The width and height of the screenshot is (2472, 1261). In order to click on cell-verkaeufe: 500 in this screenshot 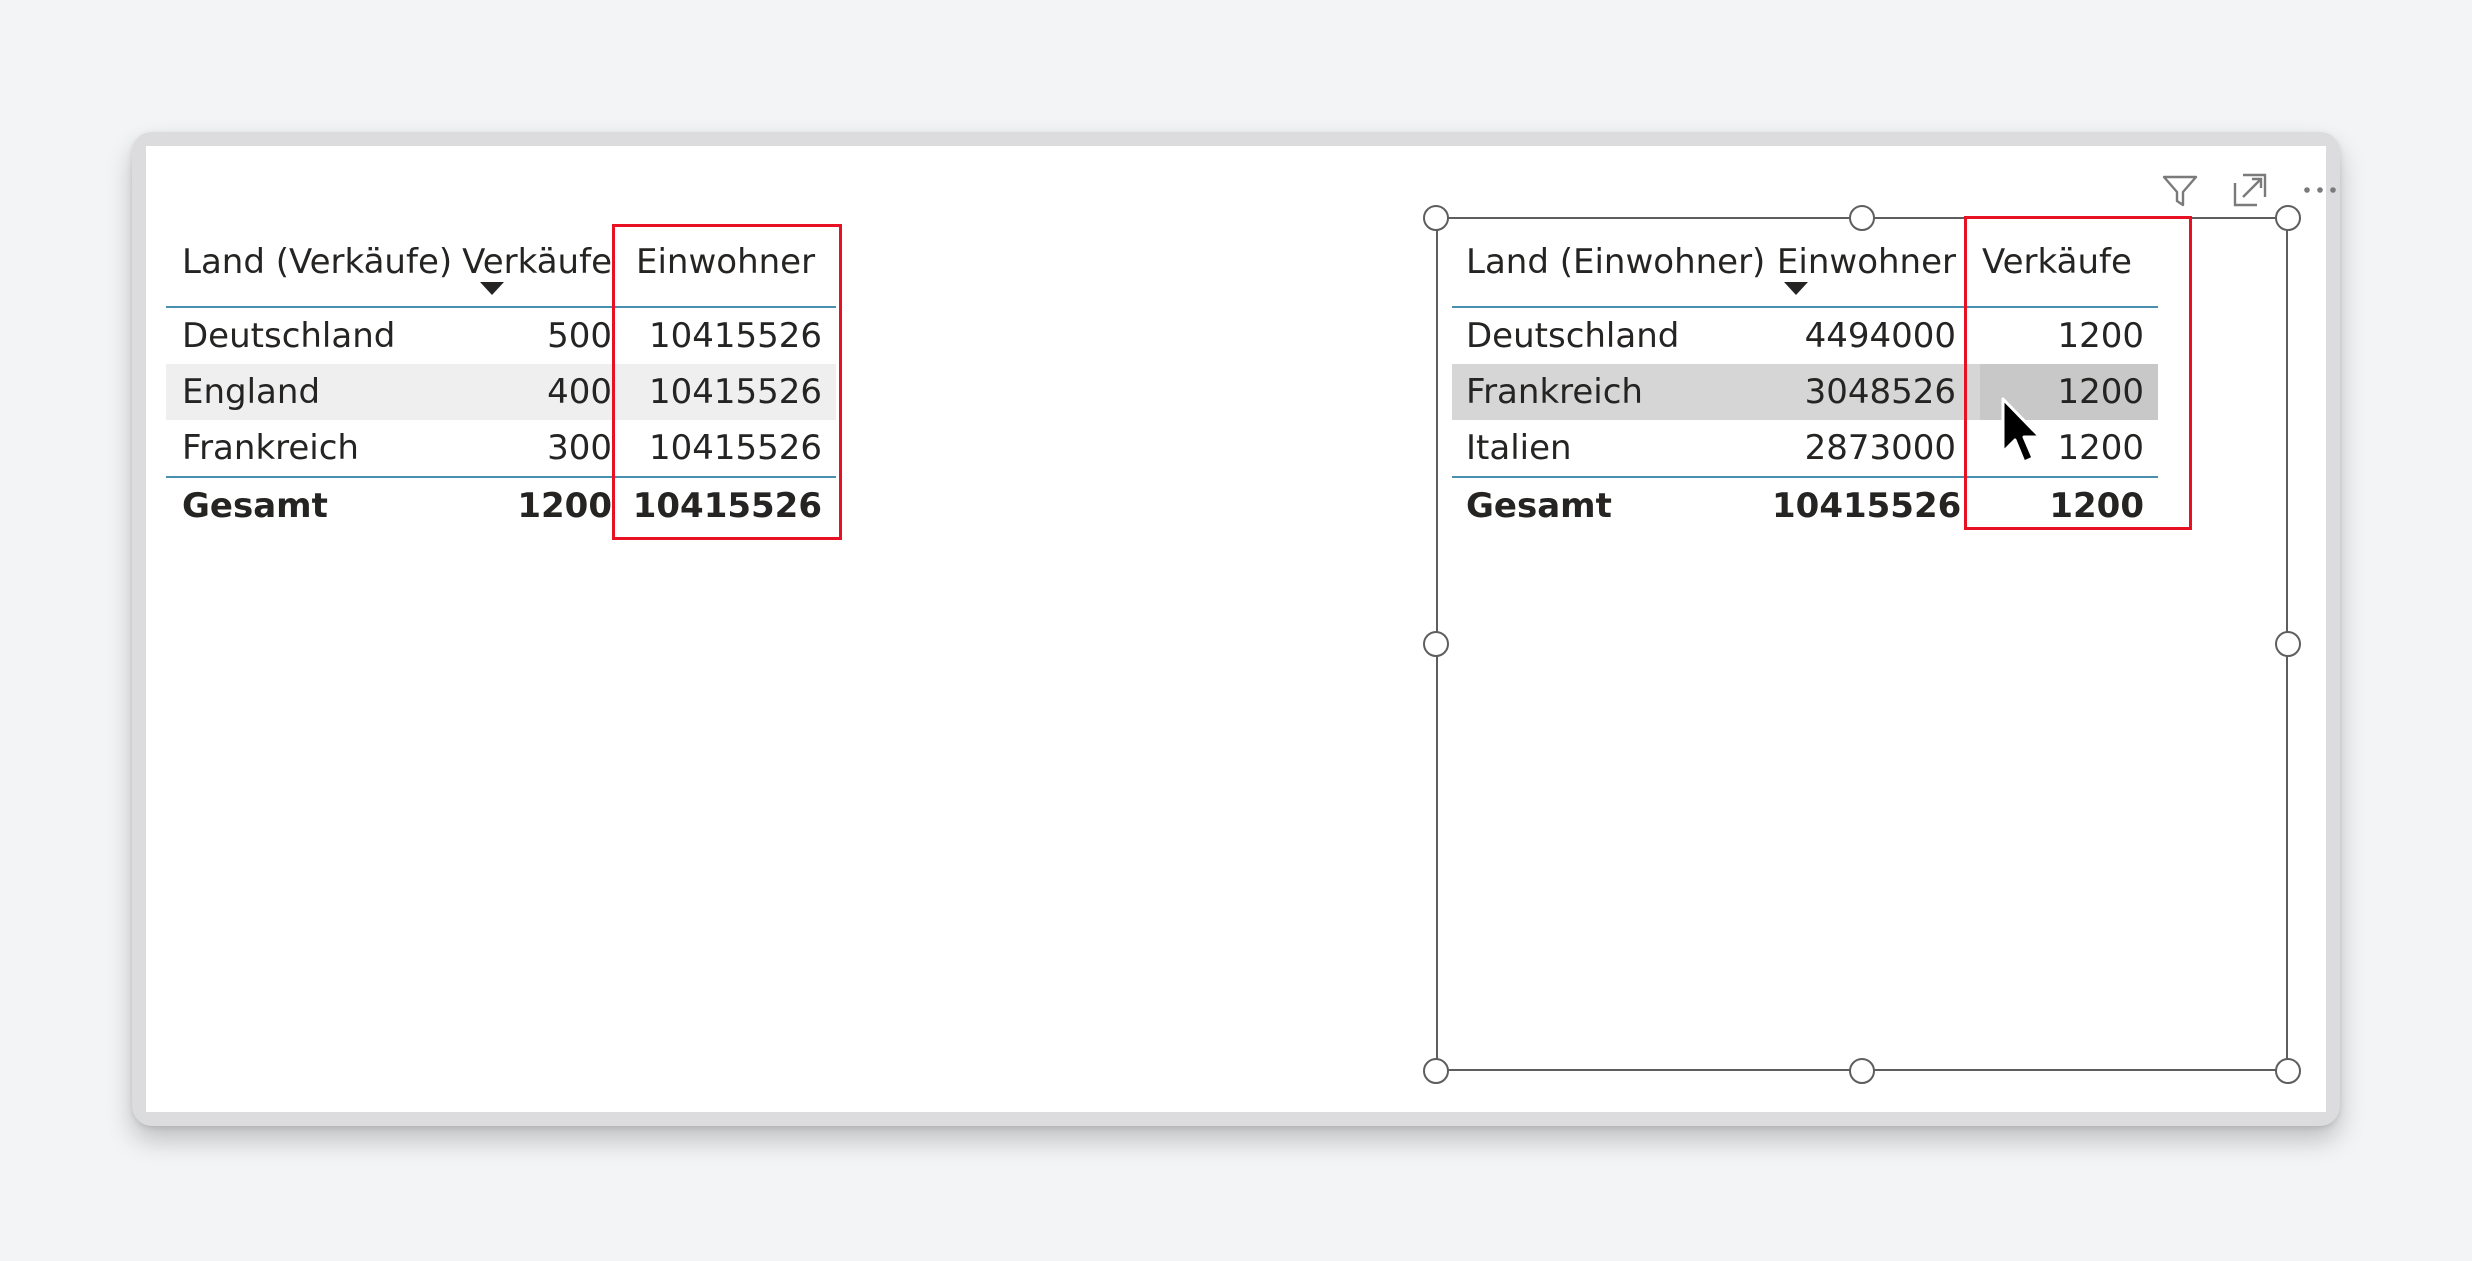, I will do `click(579, 336)`.